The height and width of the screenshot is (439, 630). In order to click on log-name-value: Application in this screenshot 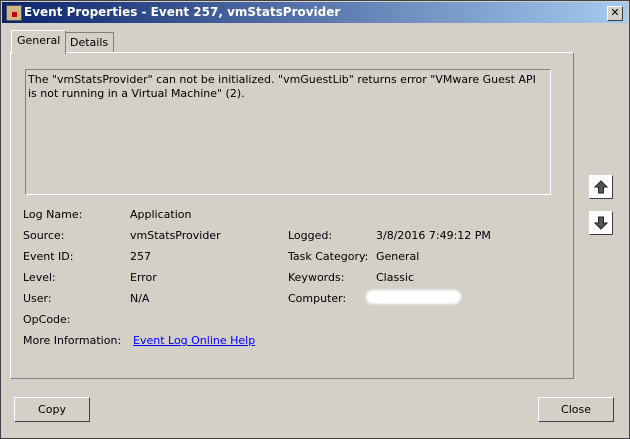, I will do `click(161, 214)`.